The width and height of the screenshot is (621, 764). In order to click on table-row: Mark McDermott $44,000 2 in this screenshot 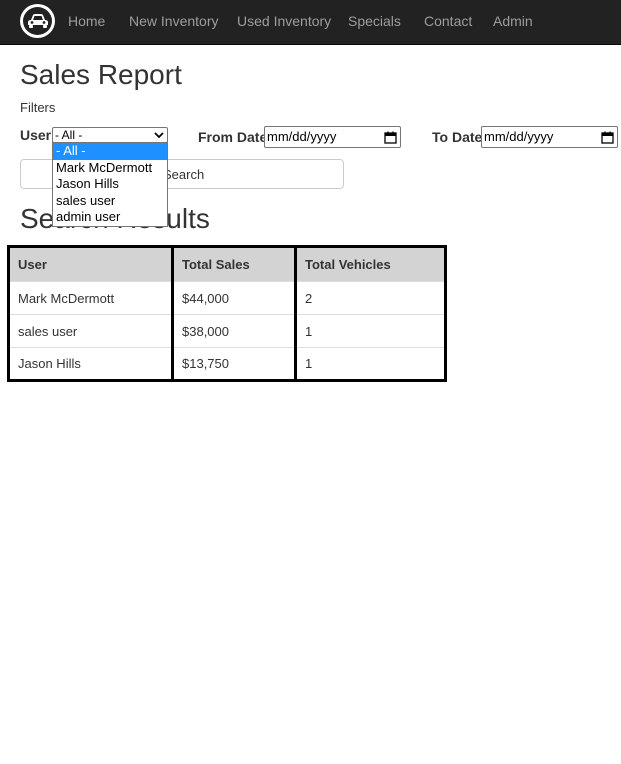, I will do `click(227, 298)`.